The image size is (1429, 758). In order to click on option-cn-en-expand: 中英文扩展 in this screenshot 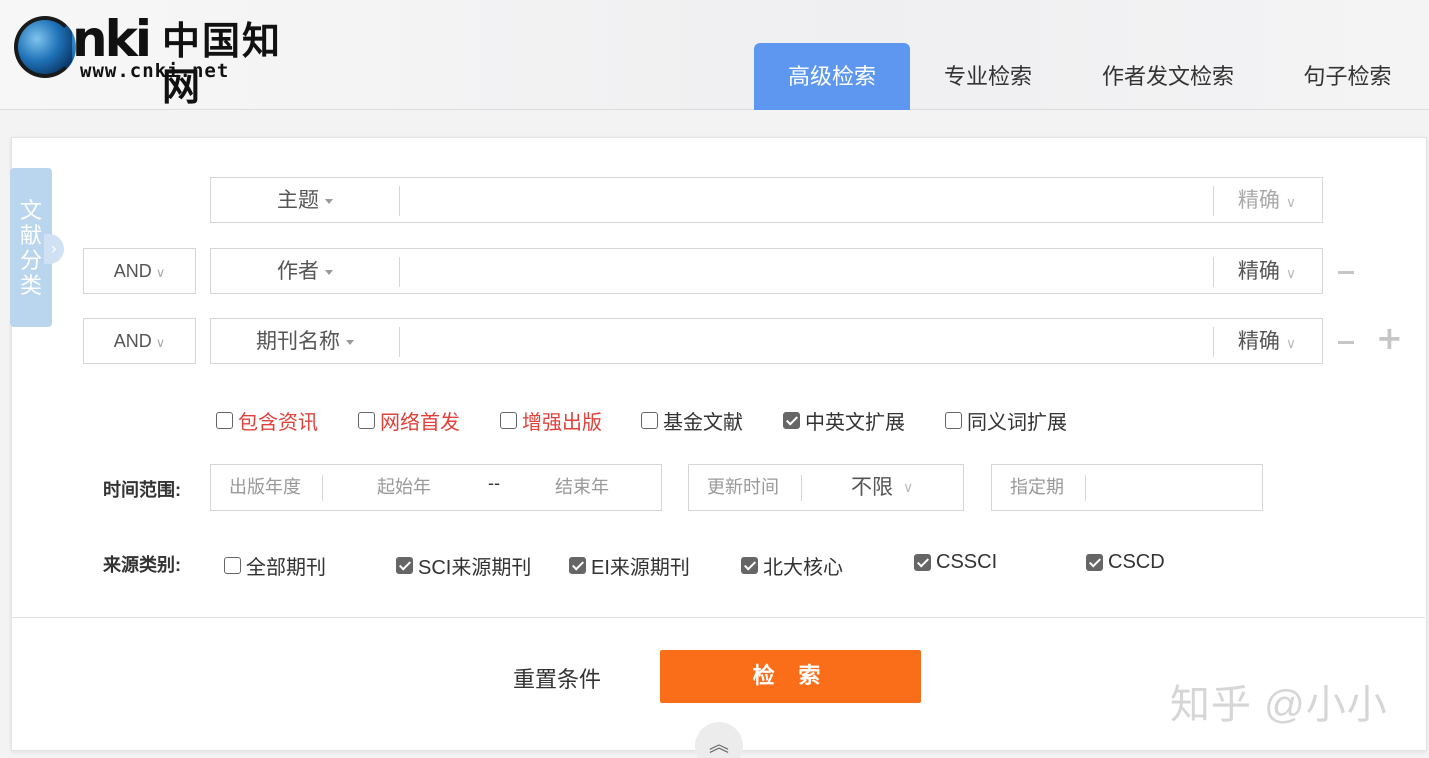, I will do `click(844, 420)`.